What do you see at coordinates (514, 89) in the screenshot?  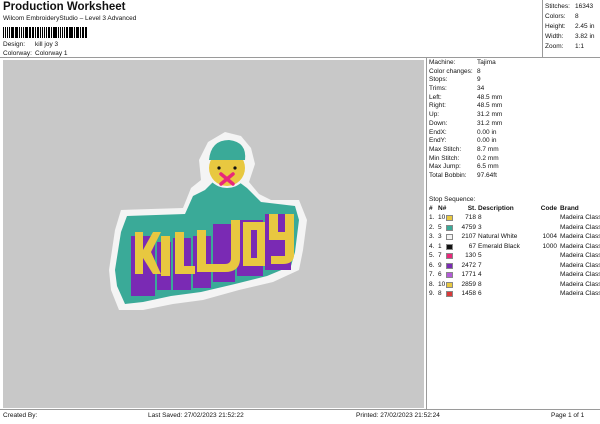 I see `property-row: Trims: 34` at bounding box center [514, 89].